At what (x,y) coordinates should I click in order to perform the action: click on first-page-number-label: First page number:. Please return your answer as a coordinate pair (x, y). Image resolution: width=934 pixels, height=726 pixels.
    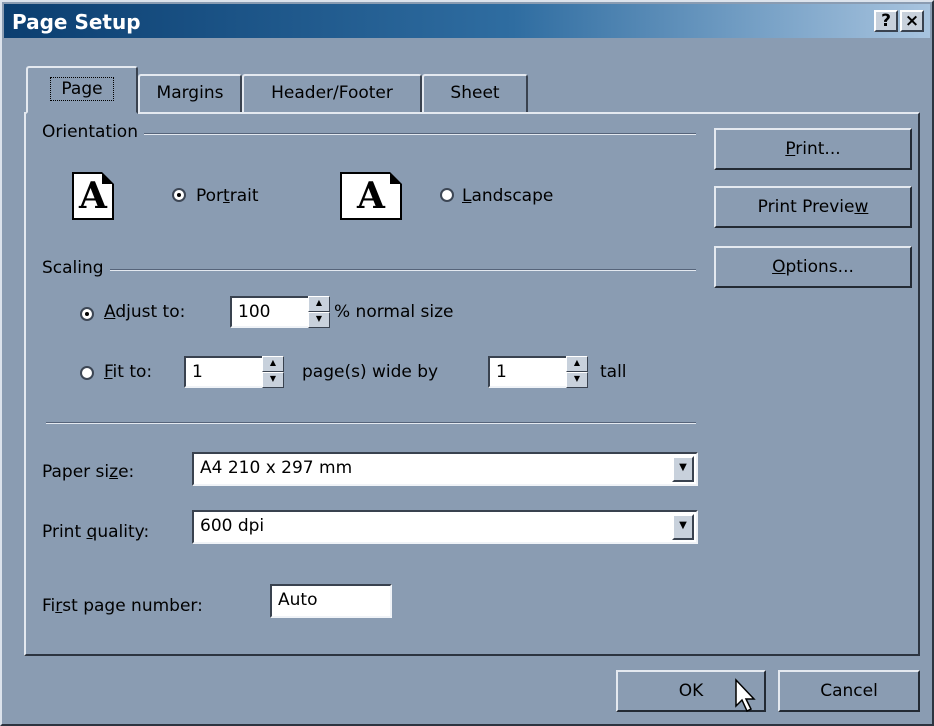
    Looking at the image, I should click on (122, 606).